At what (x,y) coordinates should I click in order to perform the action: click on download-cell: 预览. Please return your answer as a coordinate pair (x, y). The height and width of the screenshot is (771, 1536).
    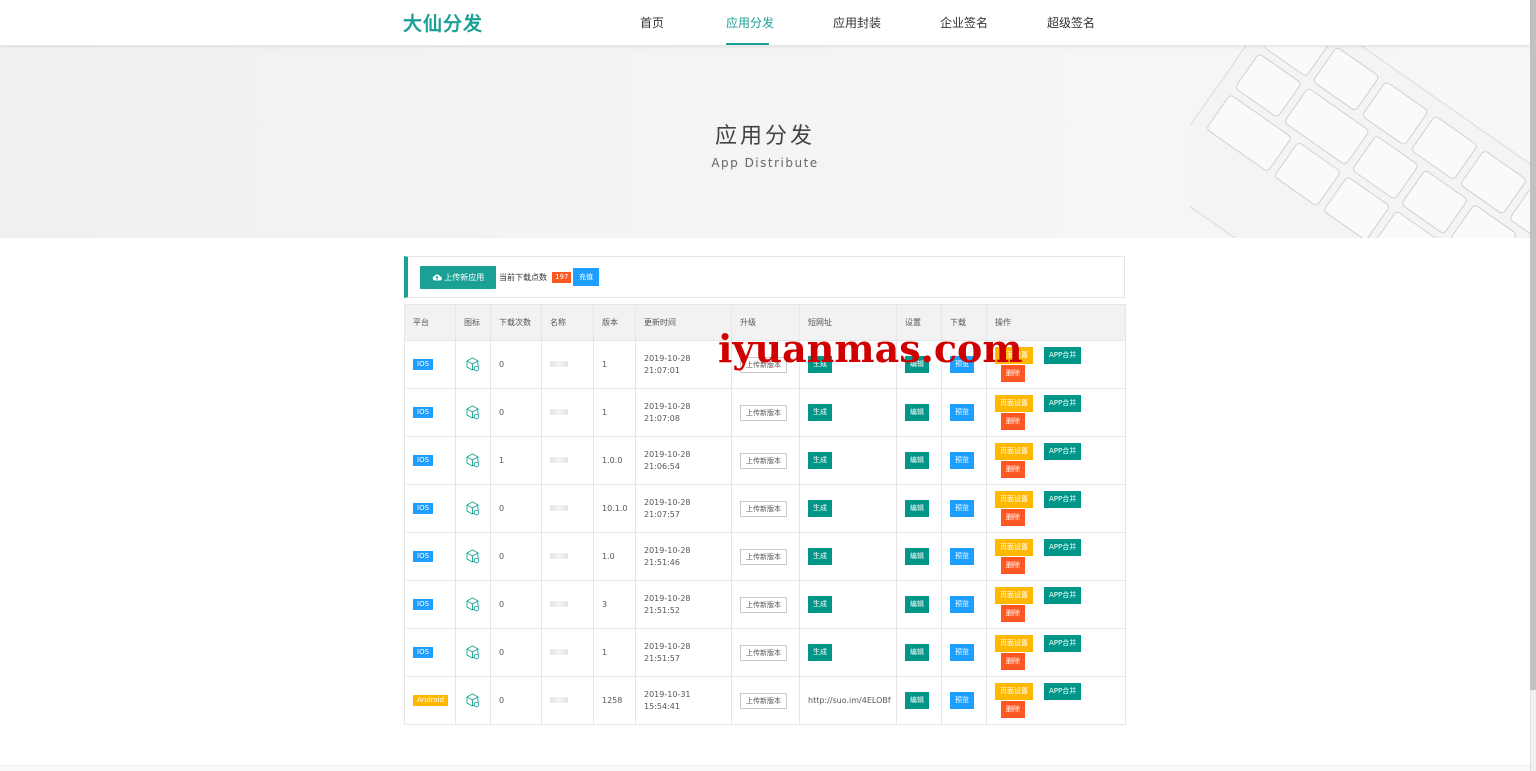
    Looking at the image, I should click on (964, 412).